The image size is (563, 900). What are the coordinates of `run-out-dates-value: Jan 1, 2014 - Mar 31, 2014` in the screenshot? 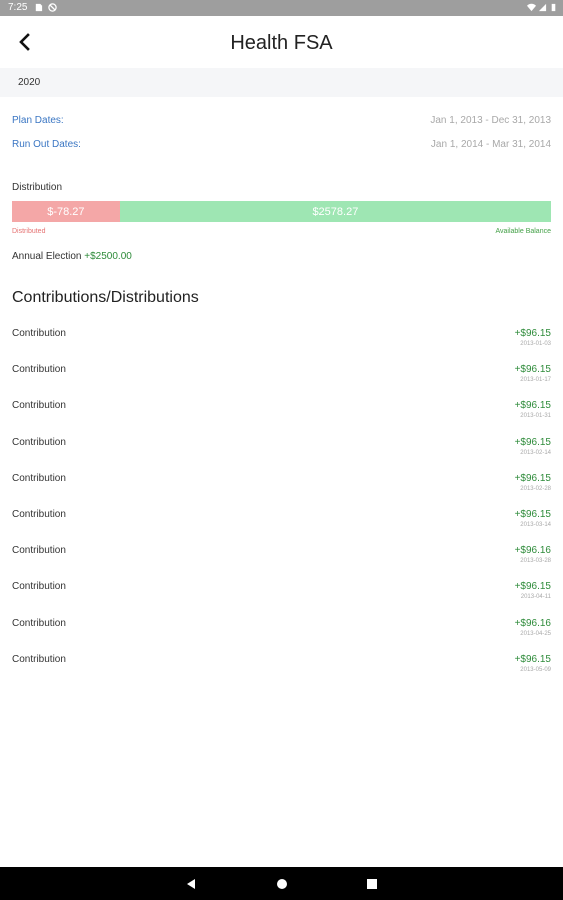 It's located at (490, 144).